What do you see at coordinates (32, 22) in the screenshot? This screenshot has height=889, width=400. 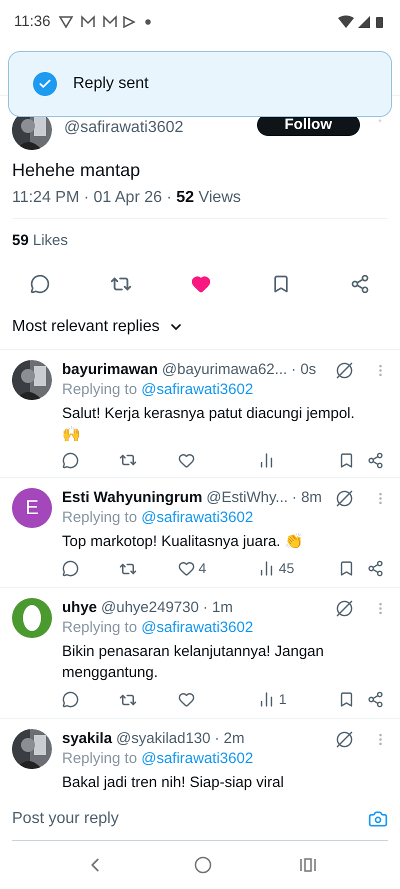 I see `status-time: 11:36` at bounding box center [32, 22].